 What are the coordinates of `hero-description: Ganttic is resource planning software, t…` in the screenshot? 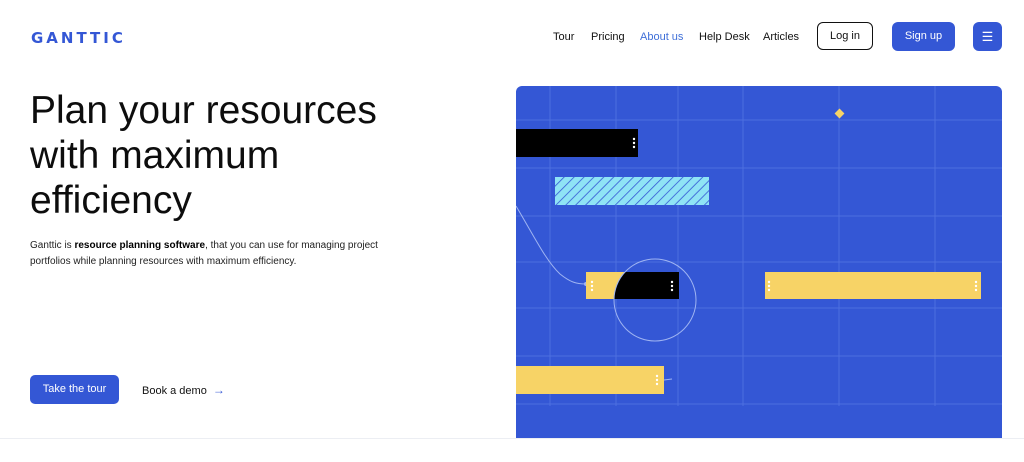 It's located at (220, 254).